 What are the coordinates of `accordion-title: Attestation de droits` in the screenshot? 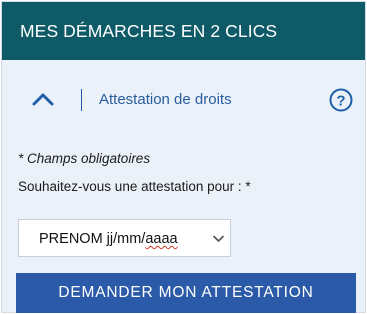 It's located at (165, 99).